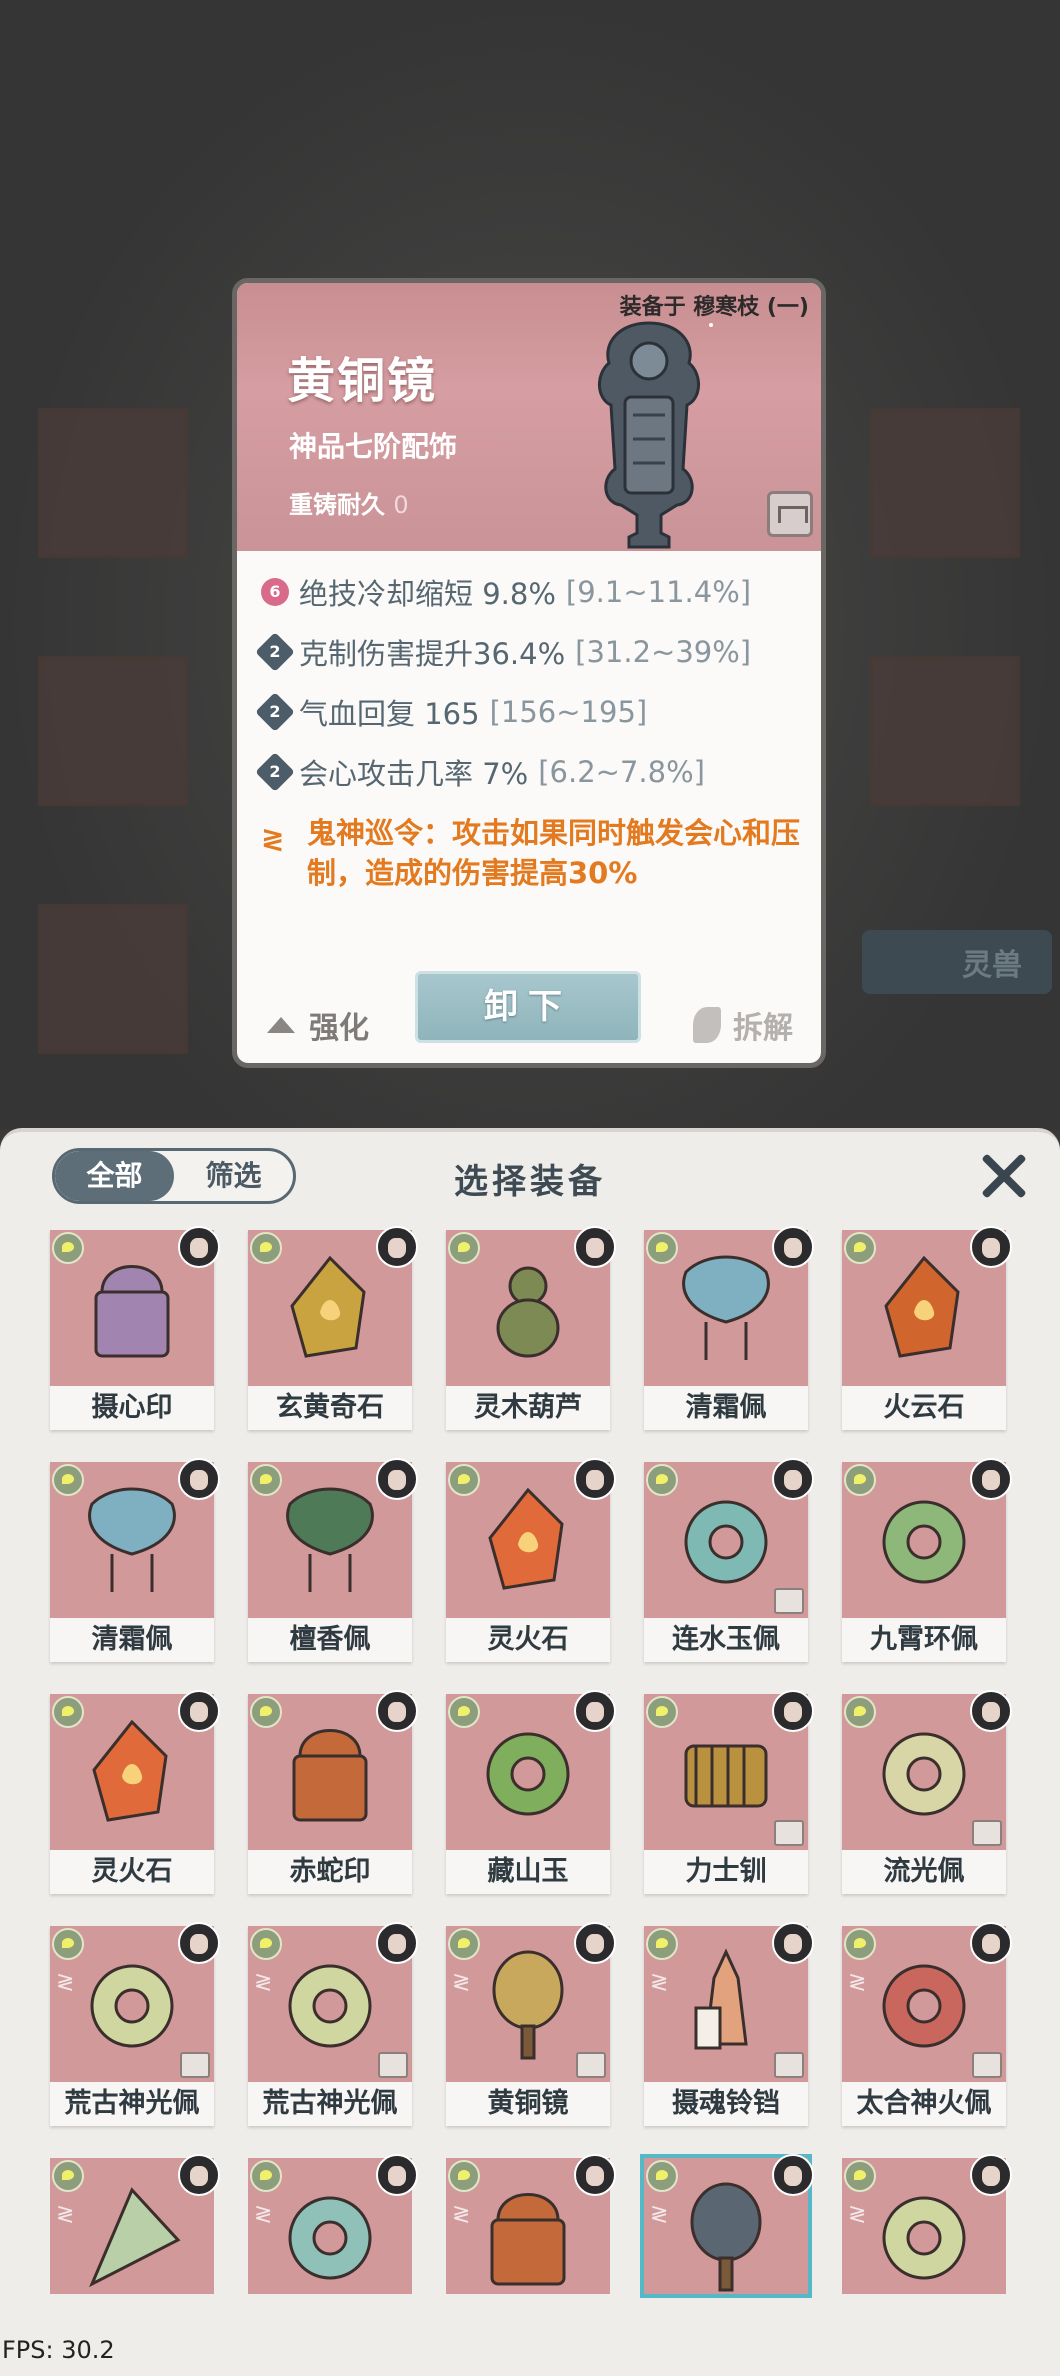 This screenshot has width=1060, height=2376. What do you see at coordinates (729, 1792) in the screenshot?
I see `equipment-tile: 力士钏` at bounding box center [729, 1792].